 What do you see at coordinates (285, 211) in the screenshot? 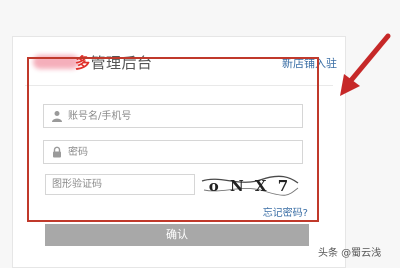
I see `forgot-password-link: 忘记密码?` at bounding box center [285, 211].